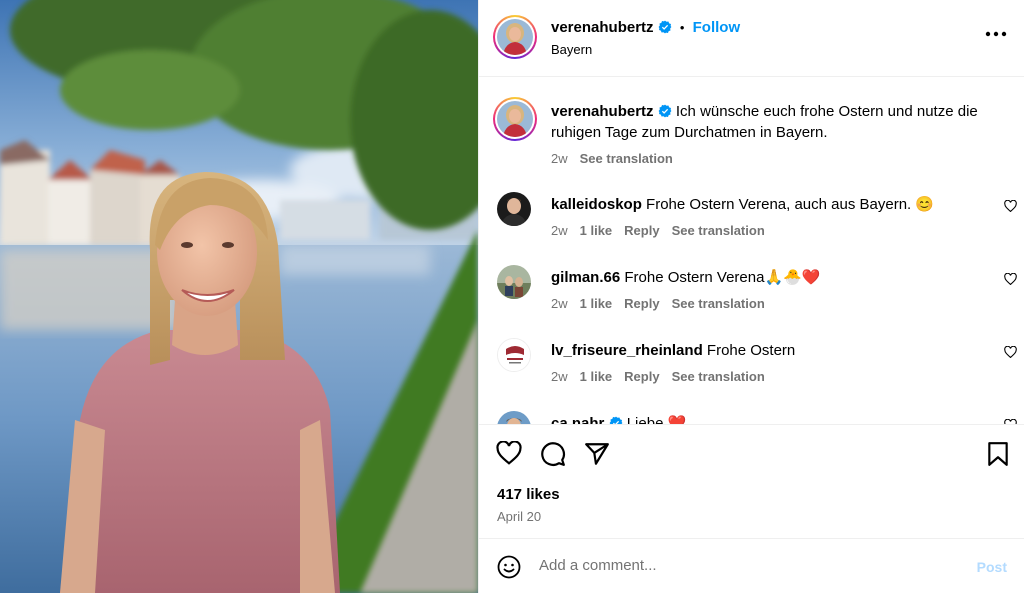 This screenshot has width=1024, height=593. I want to click on caption-meta: 2w See translation, so click(612, 158).